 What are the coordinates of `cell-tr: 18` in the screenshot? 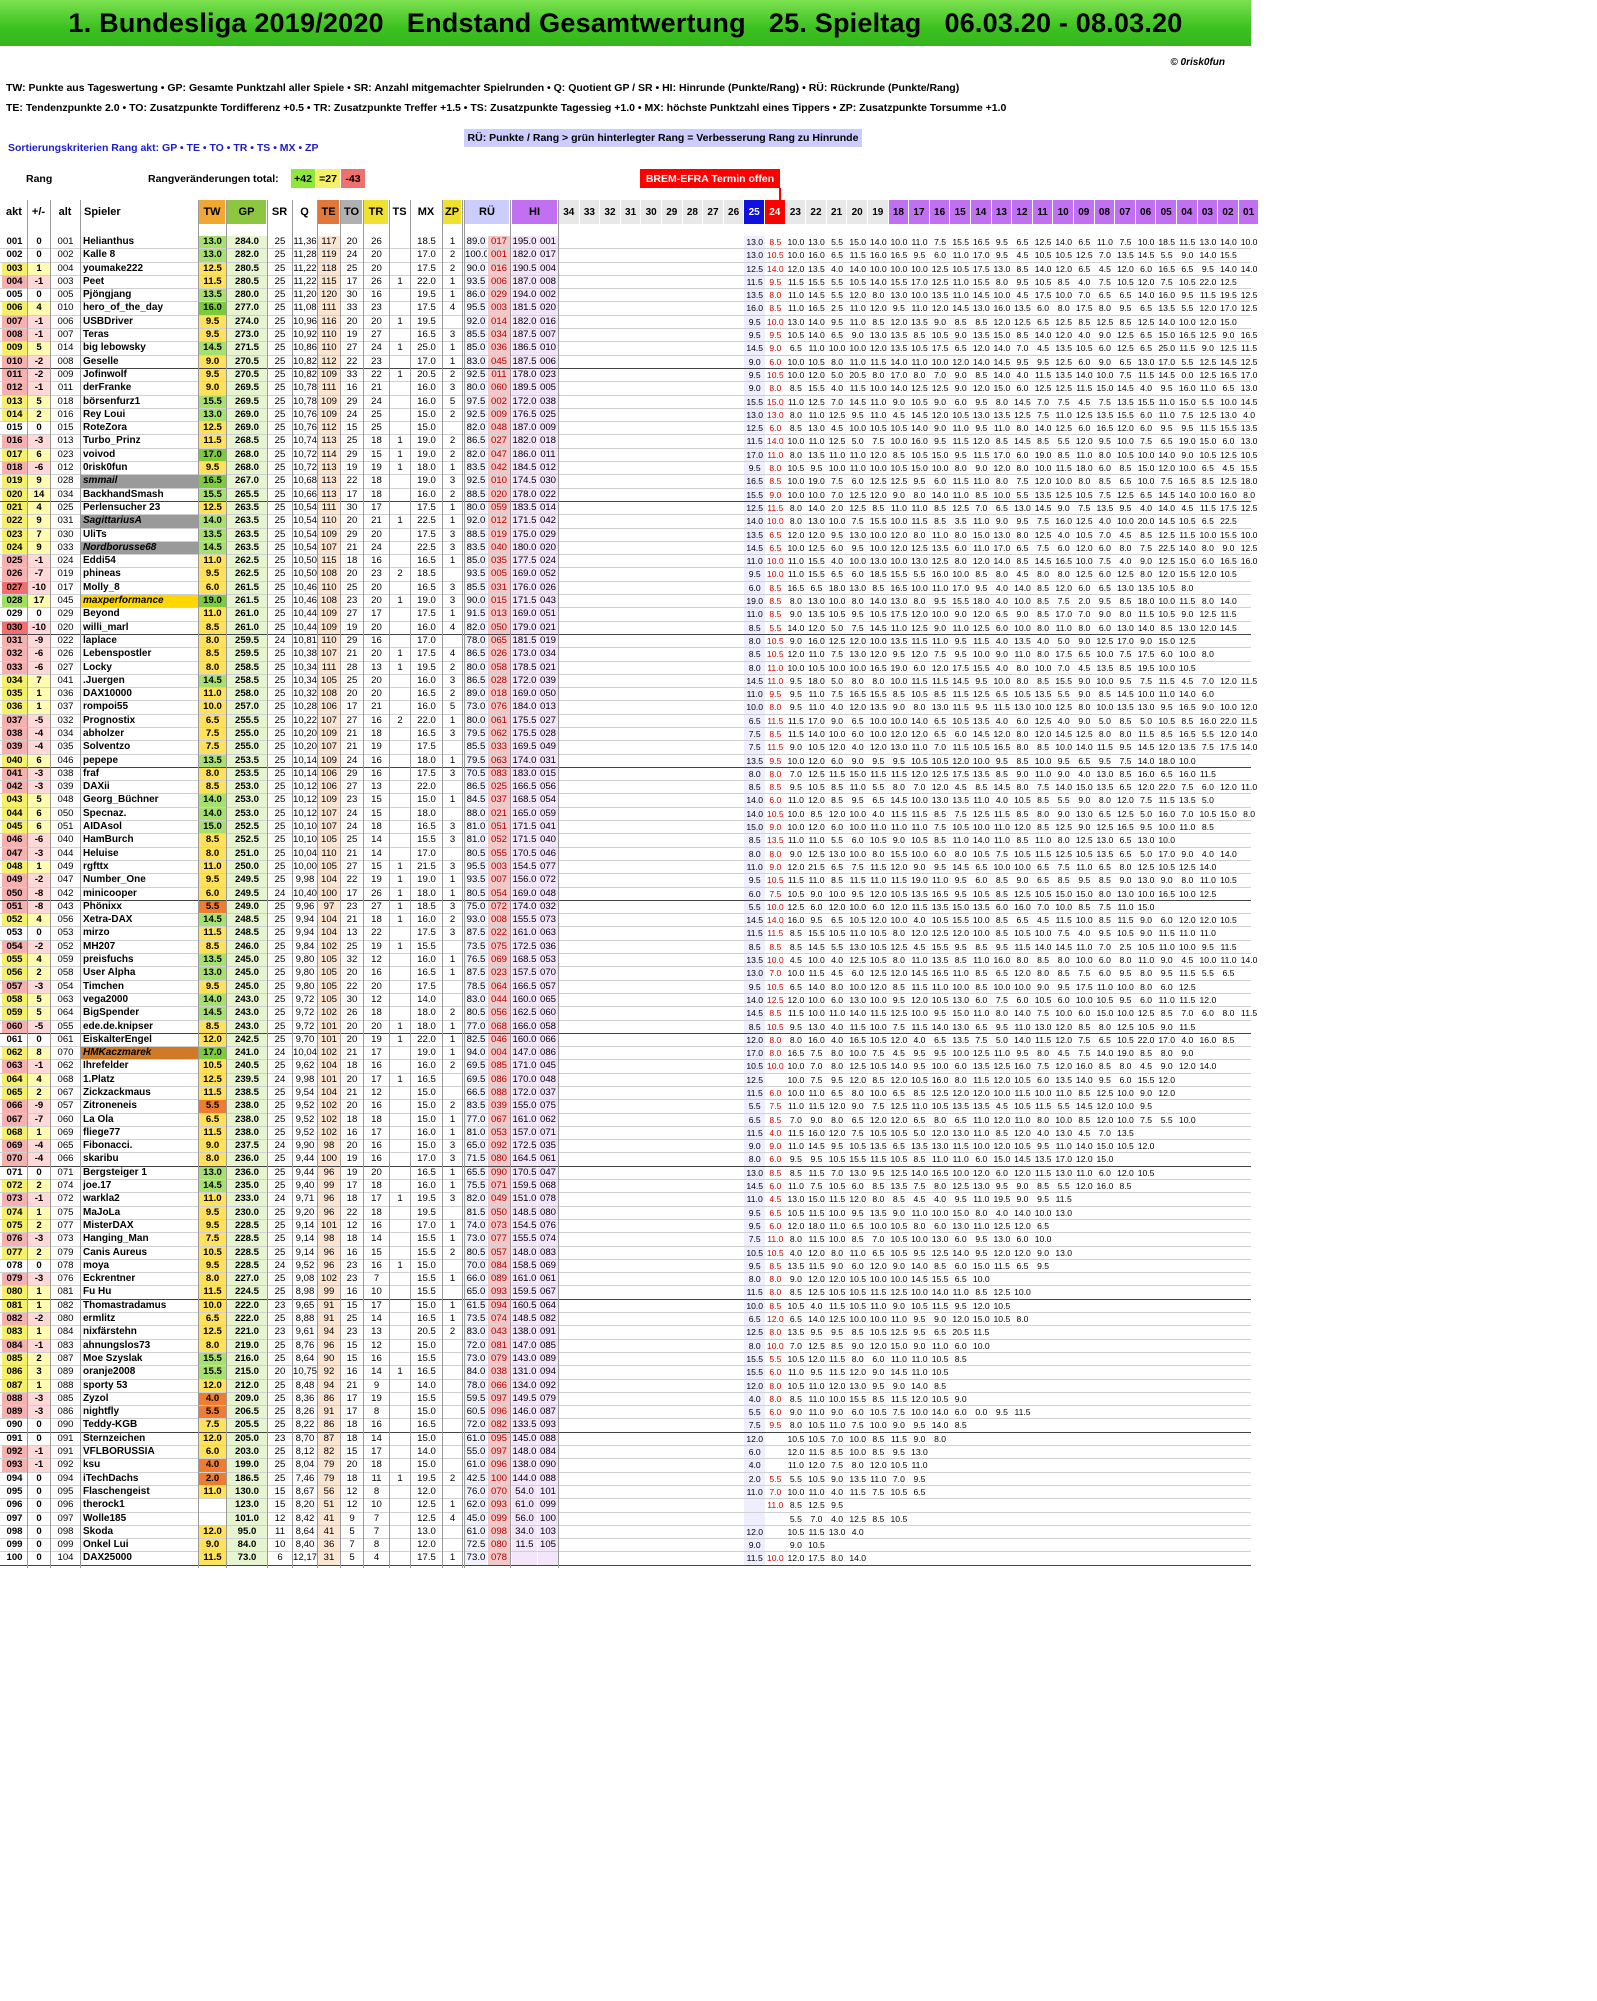 It's located at (376, 441).